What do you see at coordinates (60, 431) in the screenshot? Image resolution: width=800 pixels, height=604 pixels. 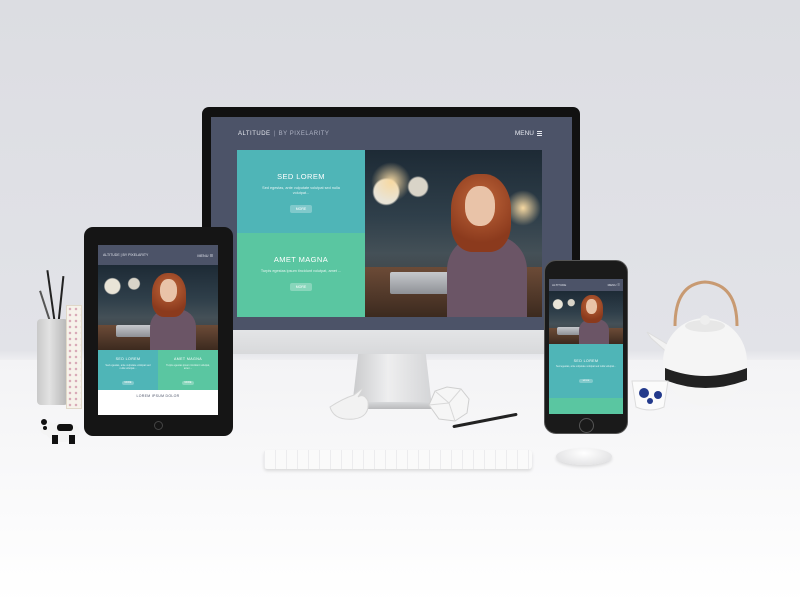 I see `panda-figurine` at bounding box center [60, 431].